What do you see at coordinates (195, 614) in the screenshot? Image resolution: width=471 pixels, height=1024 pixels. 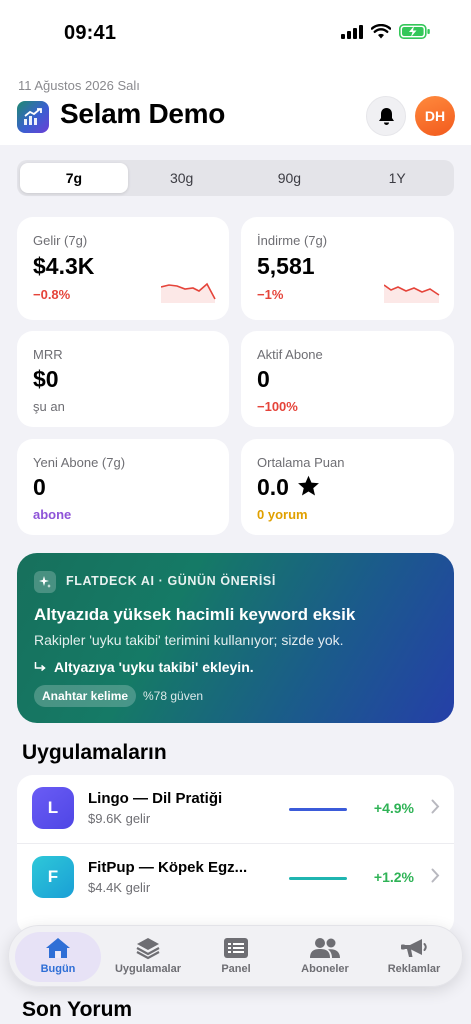 I see `insight-title: Altyazıda yüksek hacimli keyword eksik` at bounding box center [195, 614].